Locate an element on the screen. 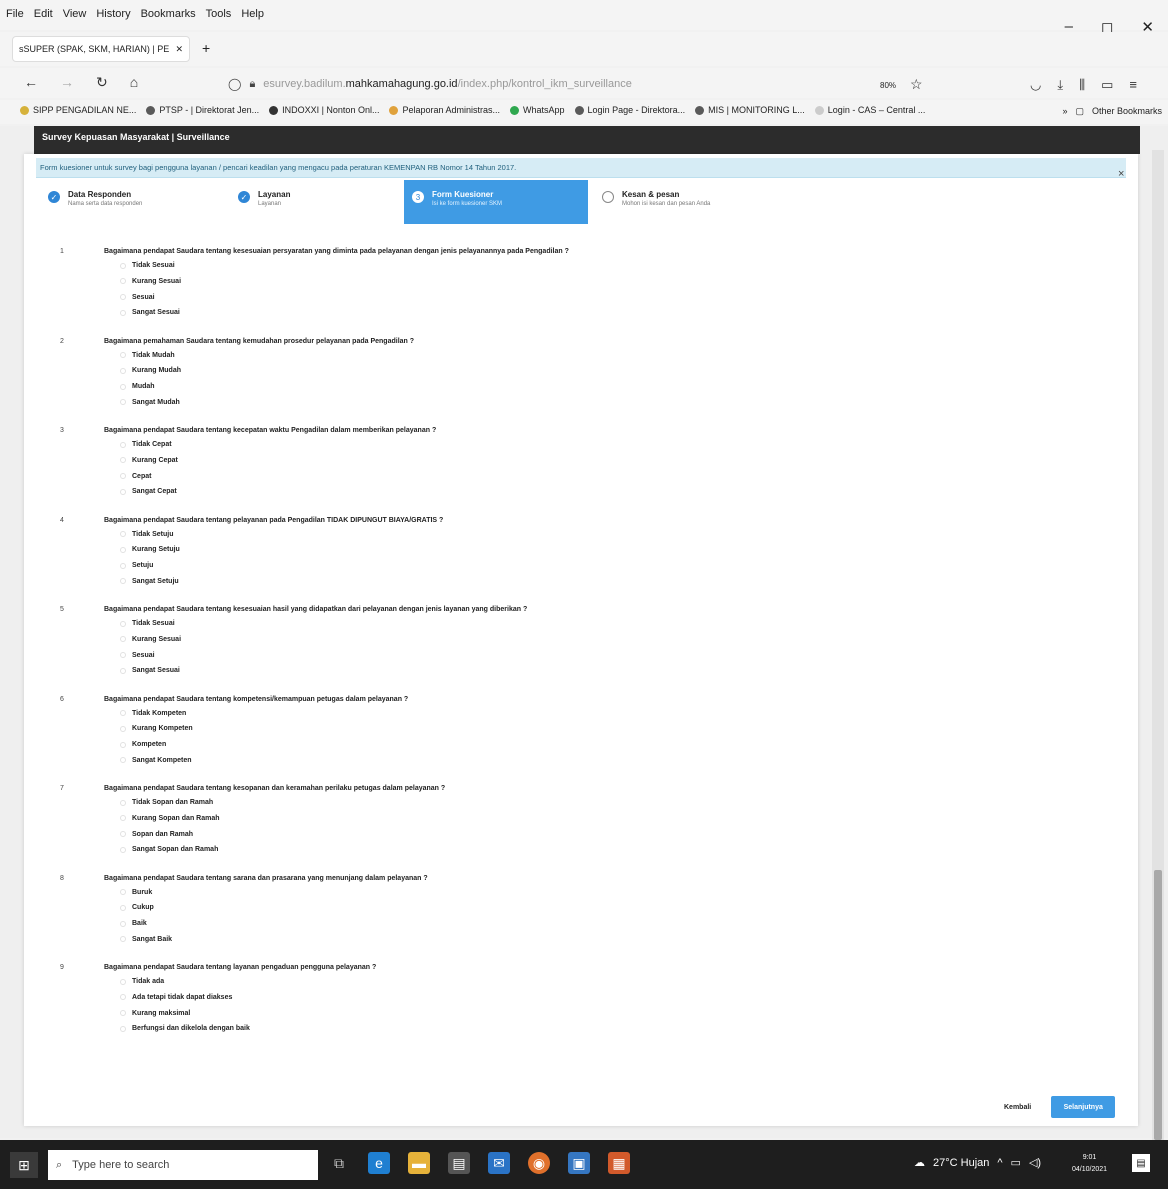  answer-option: Sangat Sesuai is located at coordinates (150, 670).